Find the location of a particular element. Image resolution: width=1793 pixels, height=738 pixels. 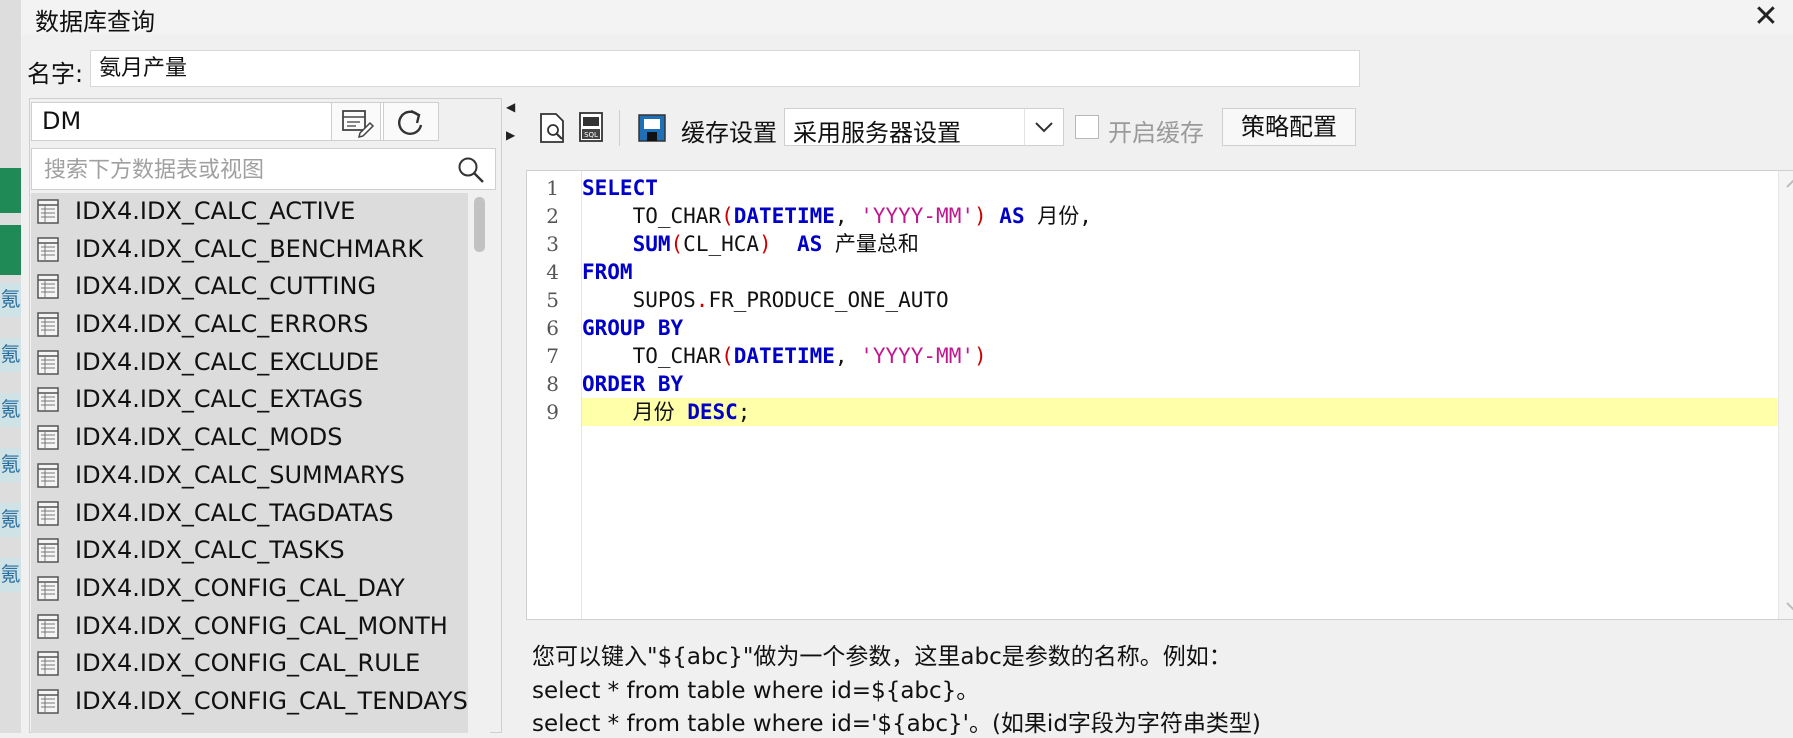

code-line: SUPOS.FR_PRODUCE_ONE_AUTO is located at coordinates (1179, 300).